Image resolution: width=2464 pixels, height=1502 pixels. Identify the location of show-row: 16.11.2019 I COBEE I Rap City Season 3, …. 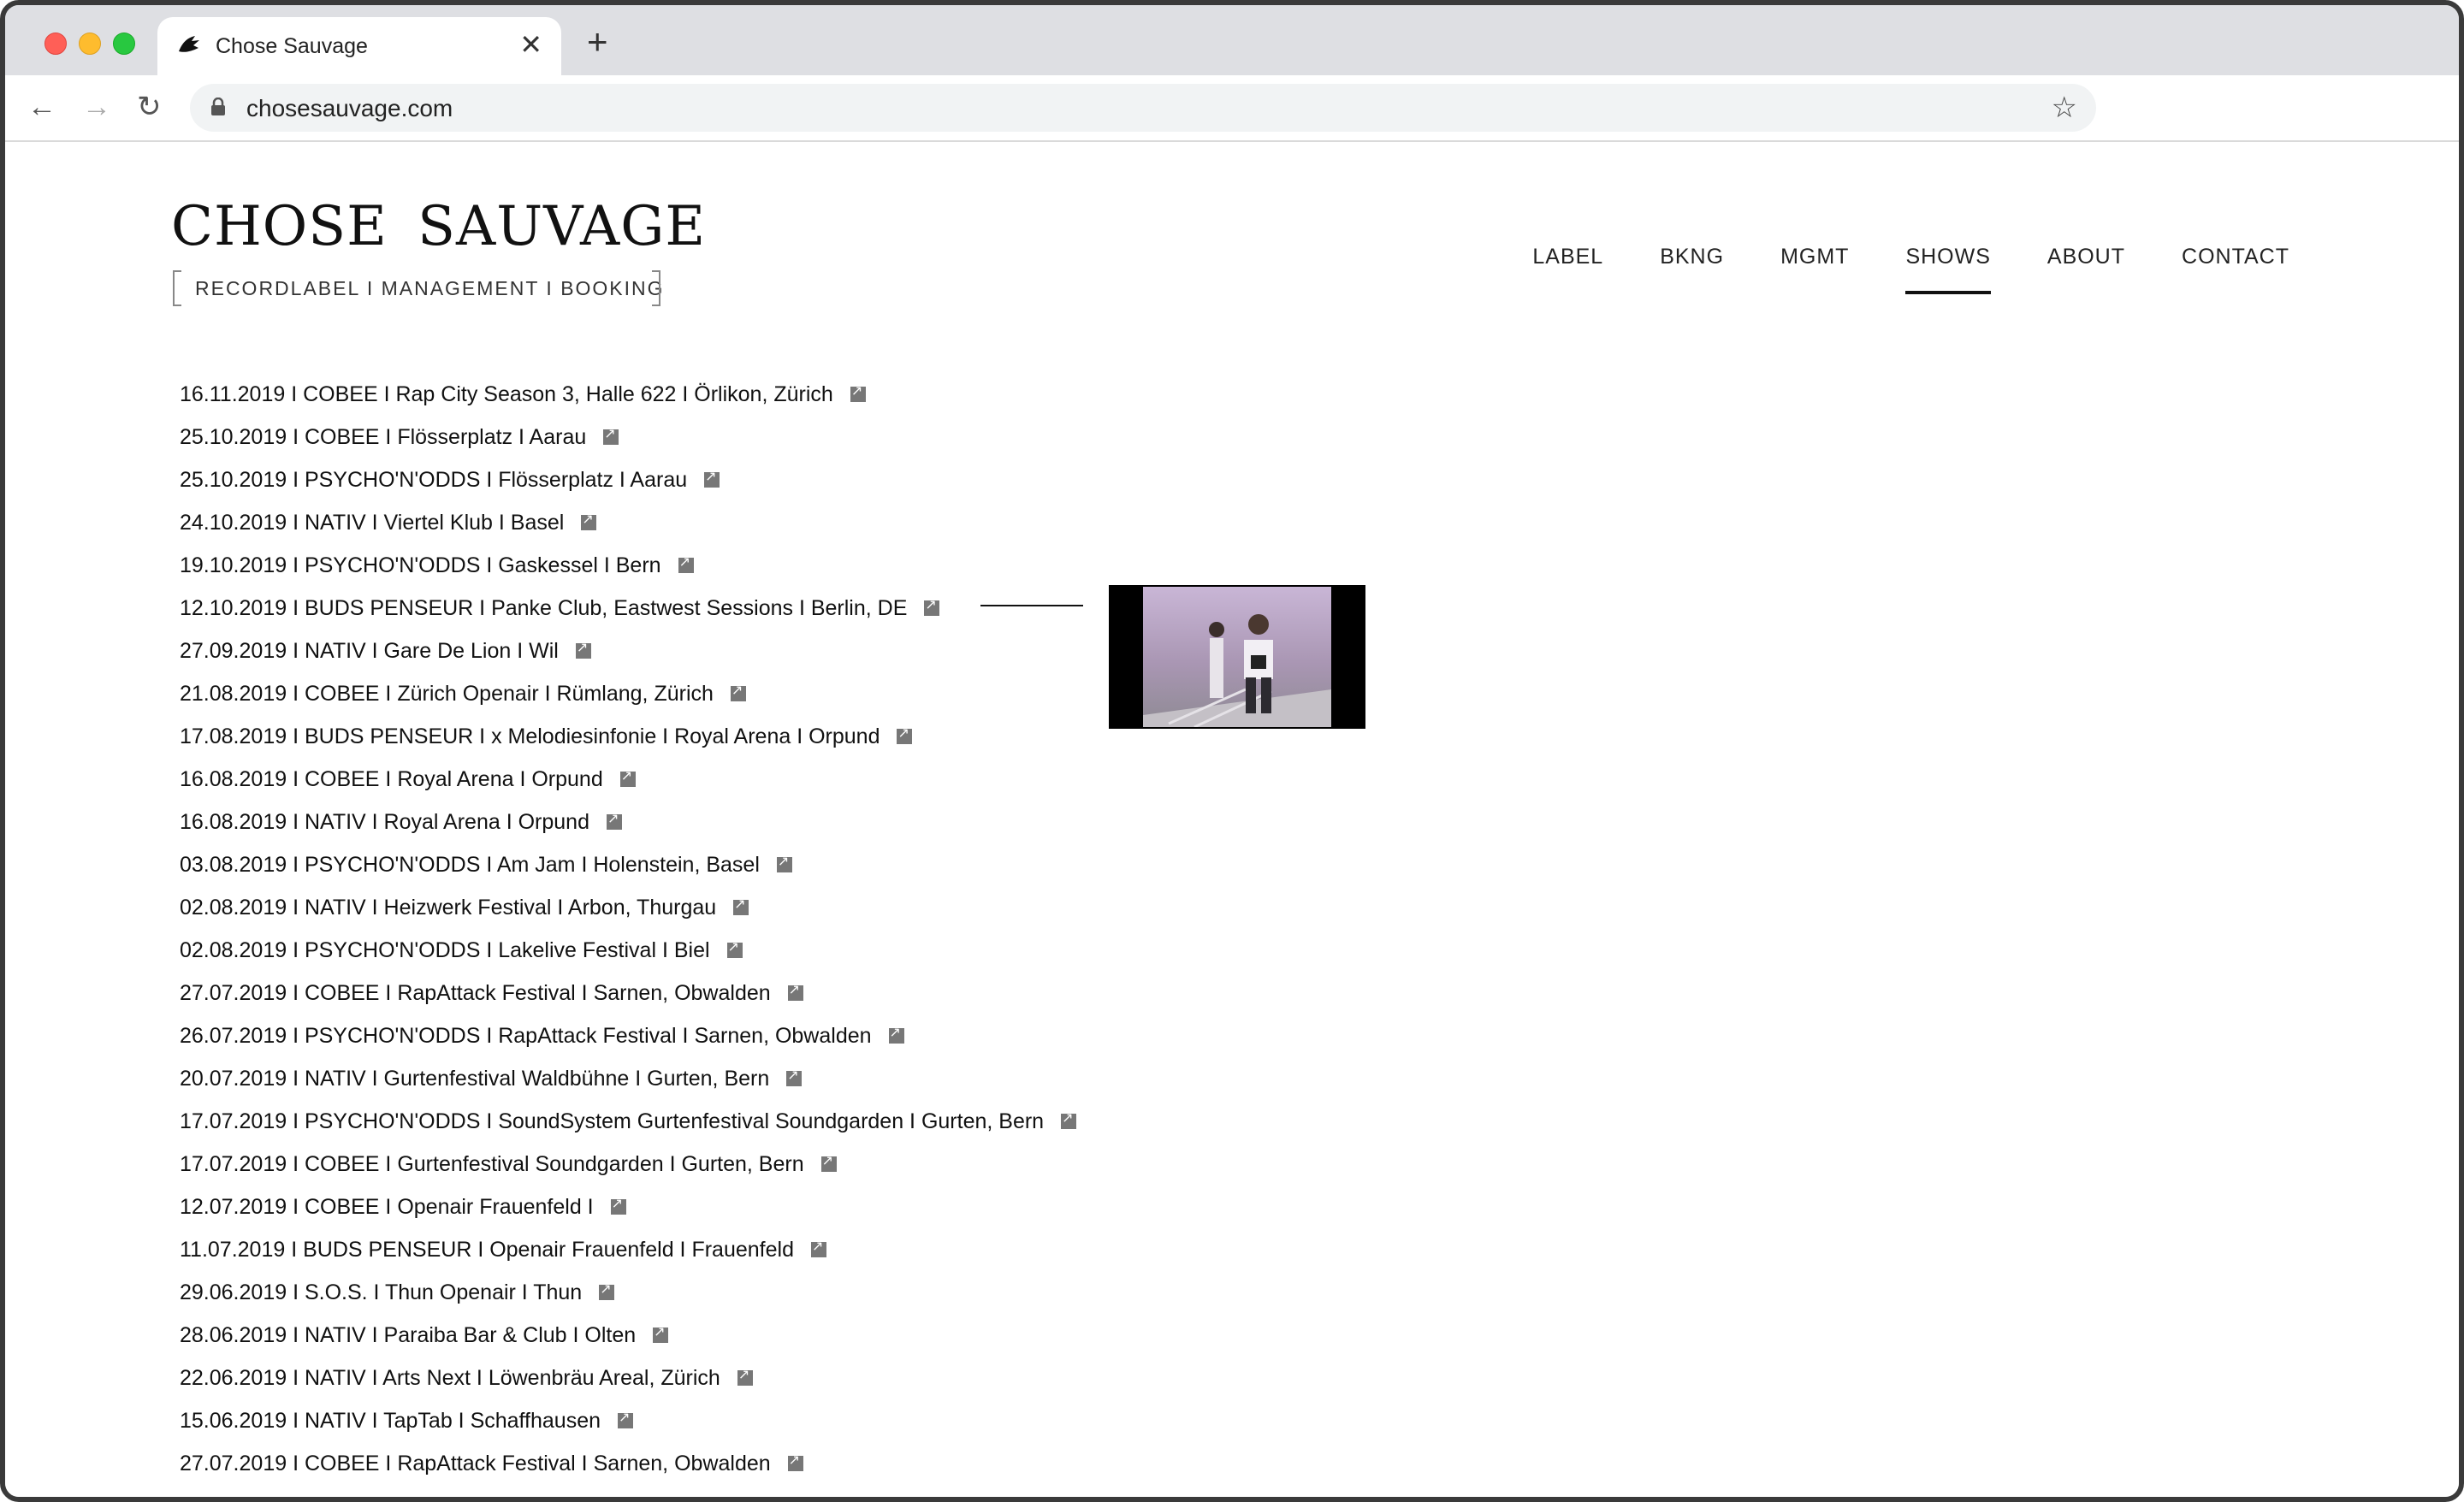
(628, 394).